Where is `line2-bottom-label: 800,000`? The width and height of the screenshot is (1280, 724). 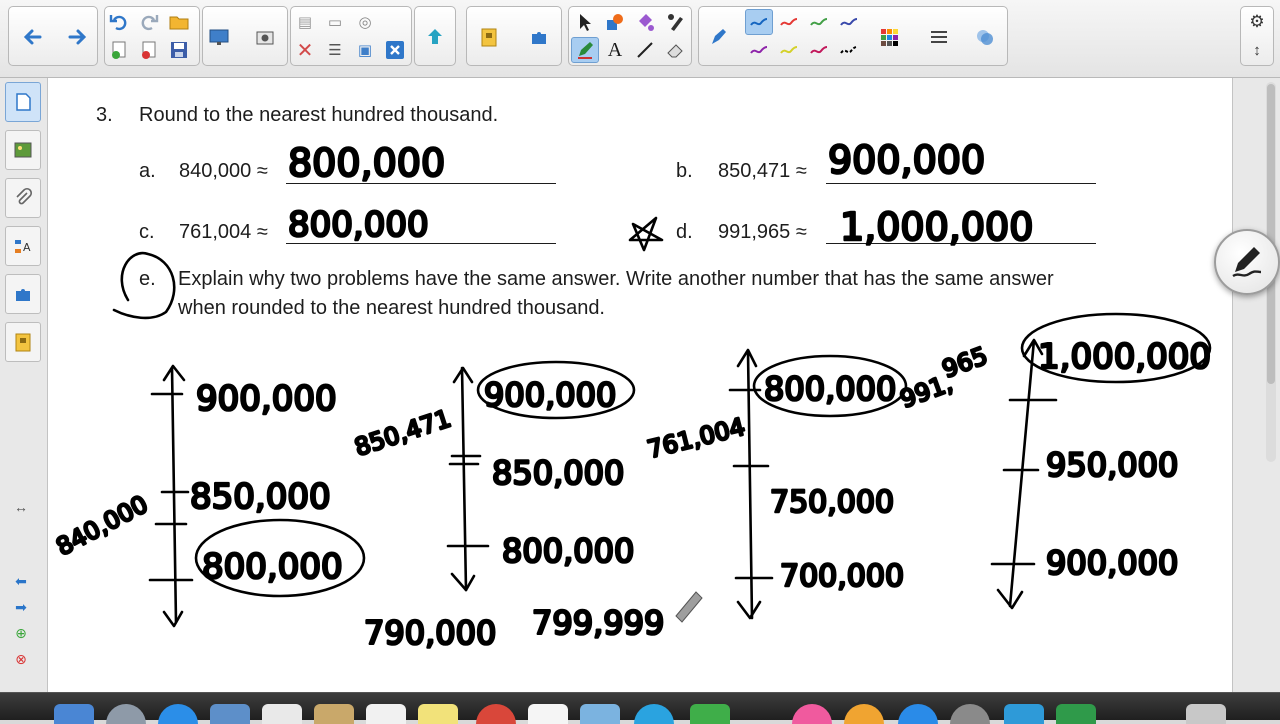 line2-bottom-label: 800,000 is located at coordinates (568, 551).